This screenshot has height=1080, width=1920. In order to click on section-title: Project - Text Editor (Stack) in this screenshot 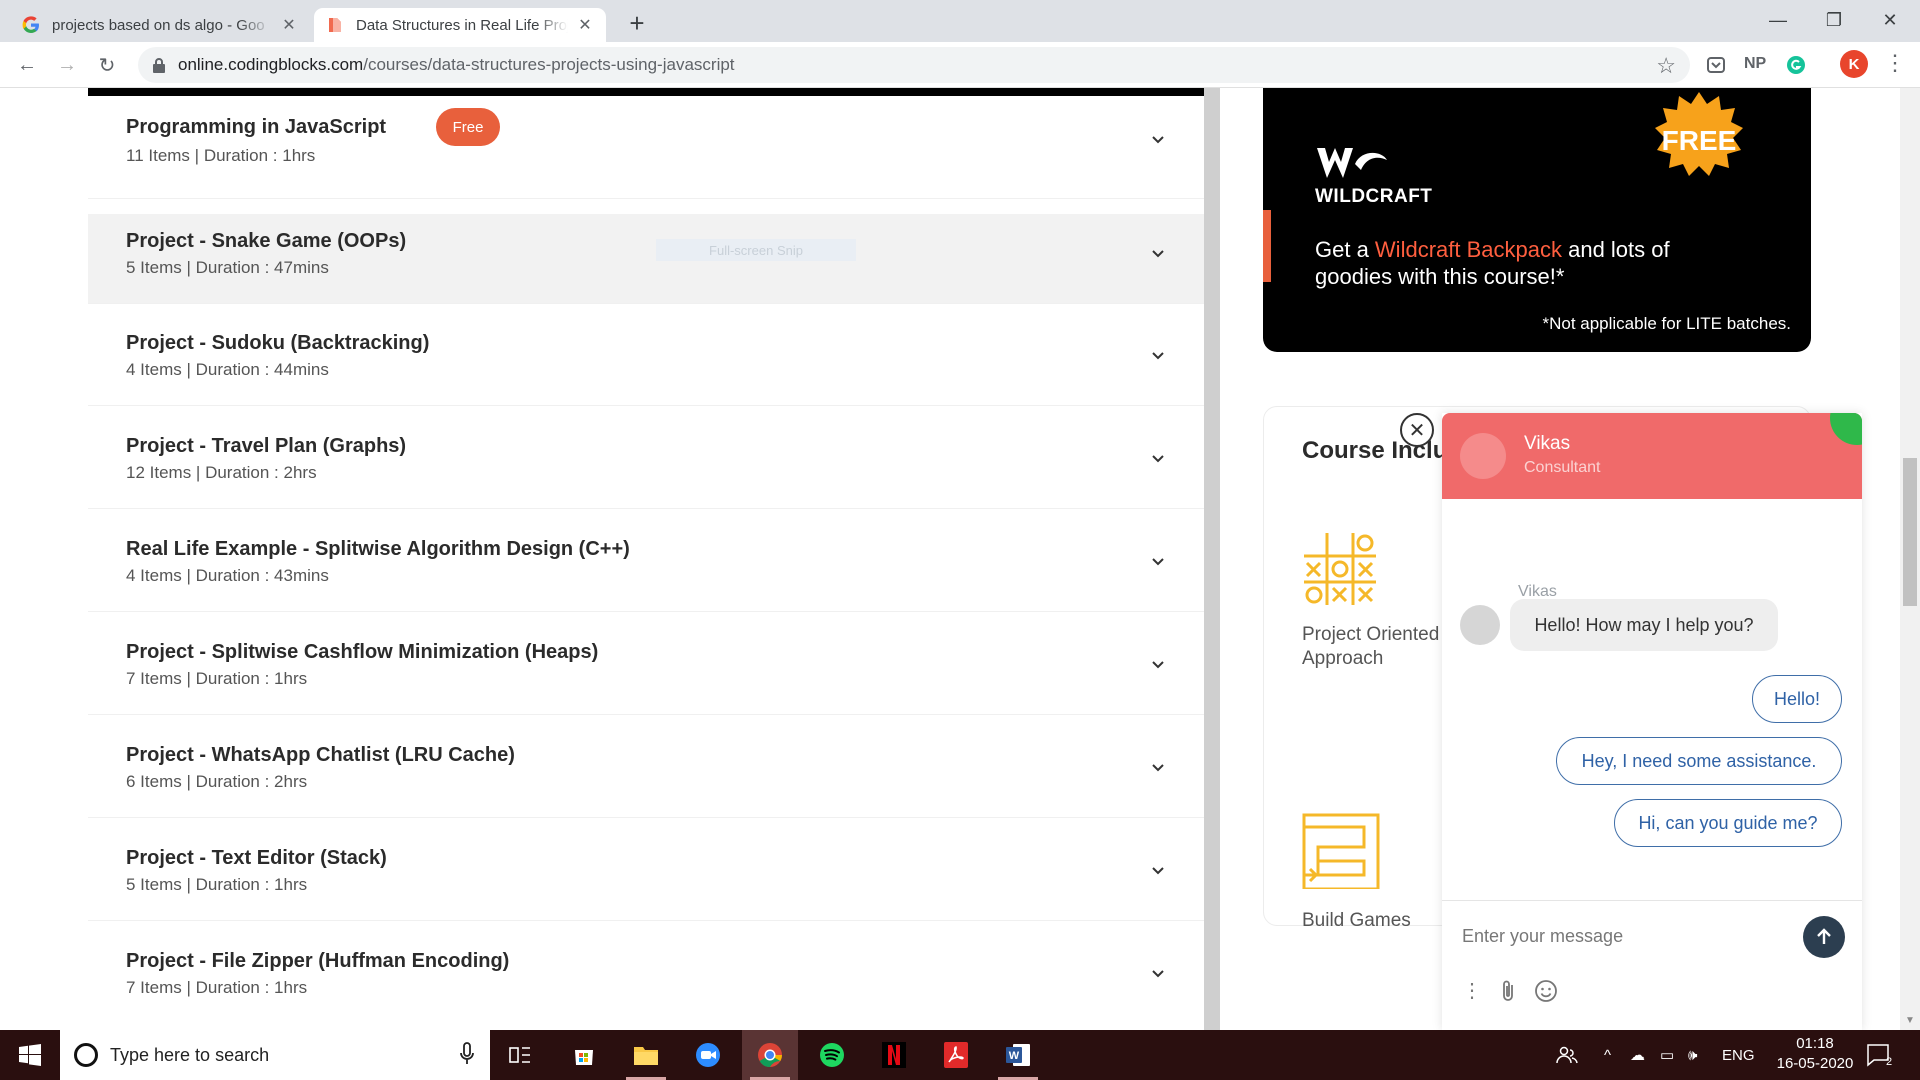, I will do `click(256, 858)`.